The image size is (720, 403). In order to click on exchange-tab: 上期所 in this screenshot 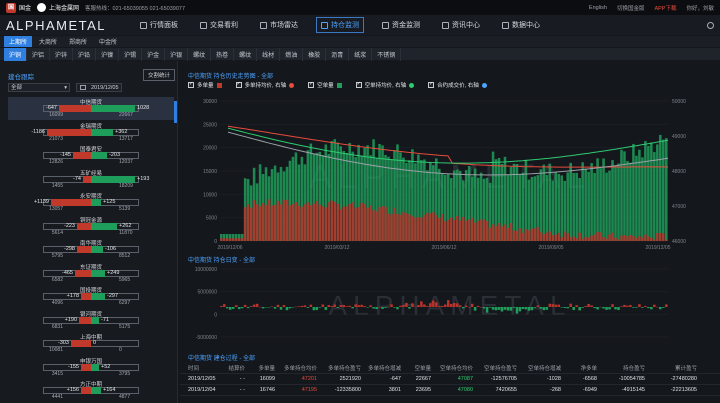, I will do `click(18, 41)`.